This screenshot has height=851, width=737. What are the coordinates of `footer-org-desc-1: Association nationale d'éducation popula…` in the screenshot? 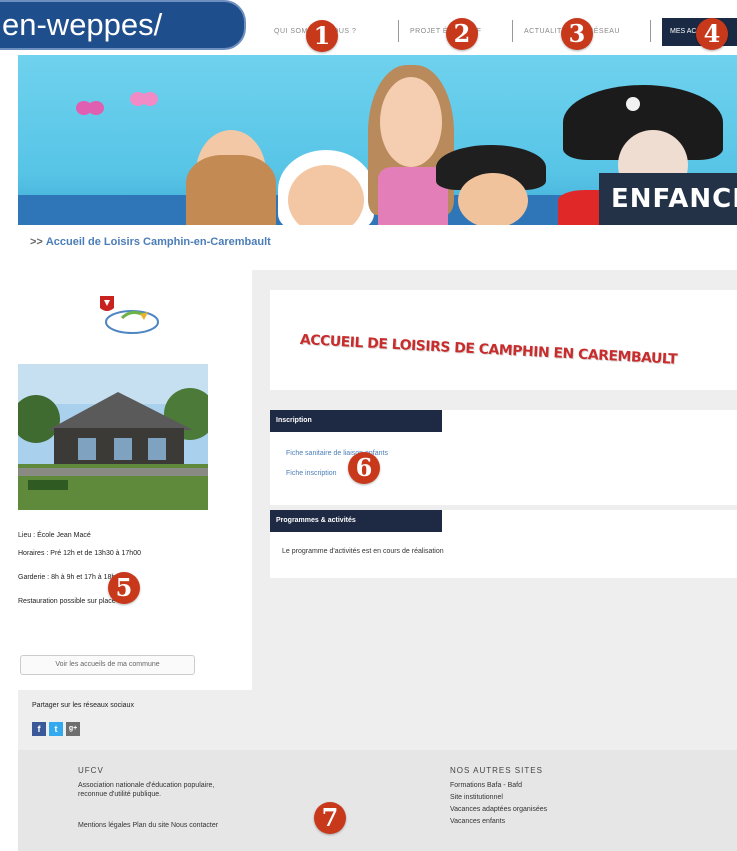 It's located at (146, 785).